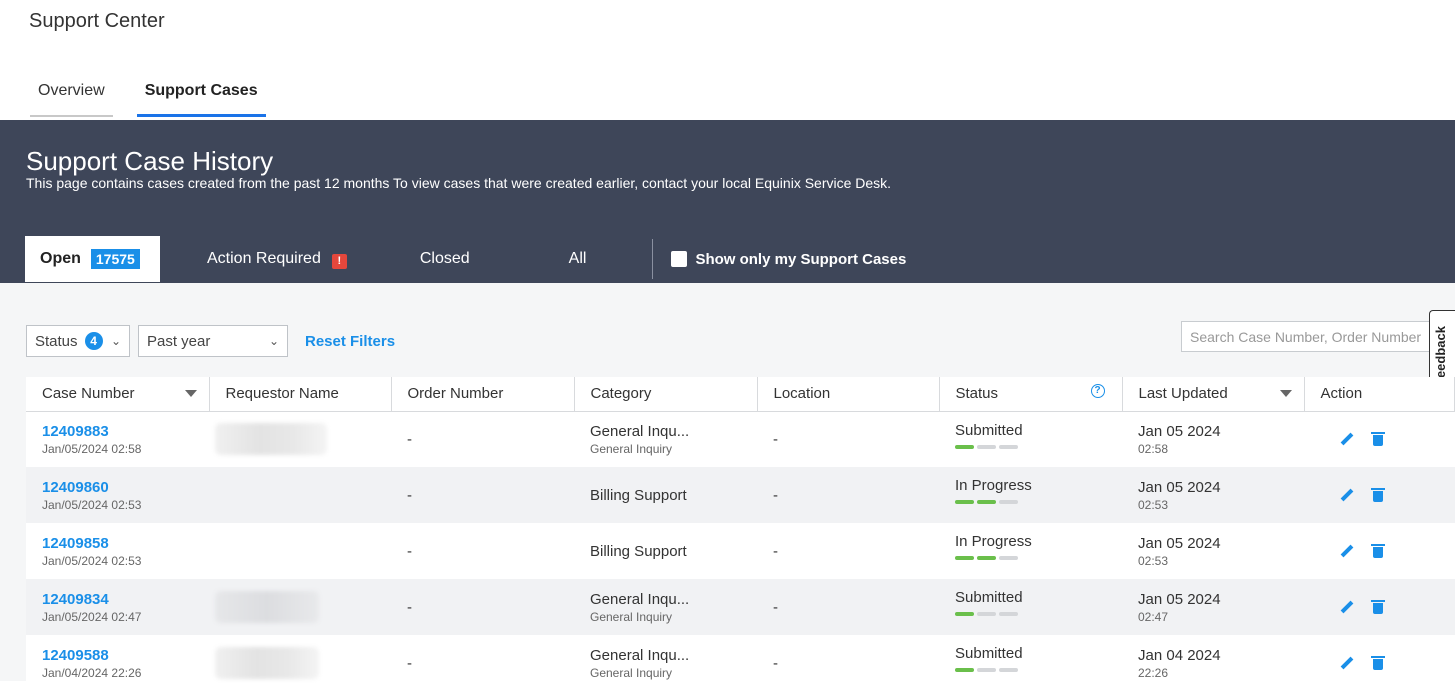 Image resolution: width=1455 pixels, height=691 pixels. I want to click on header-order-number: Order Number, so click(483, 394).